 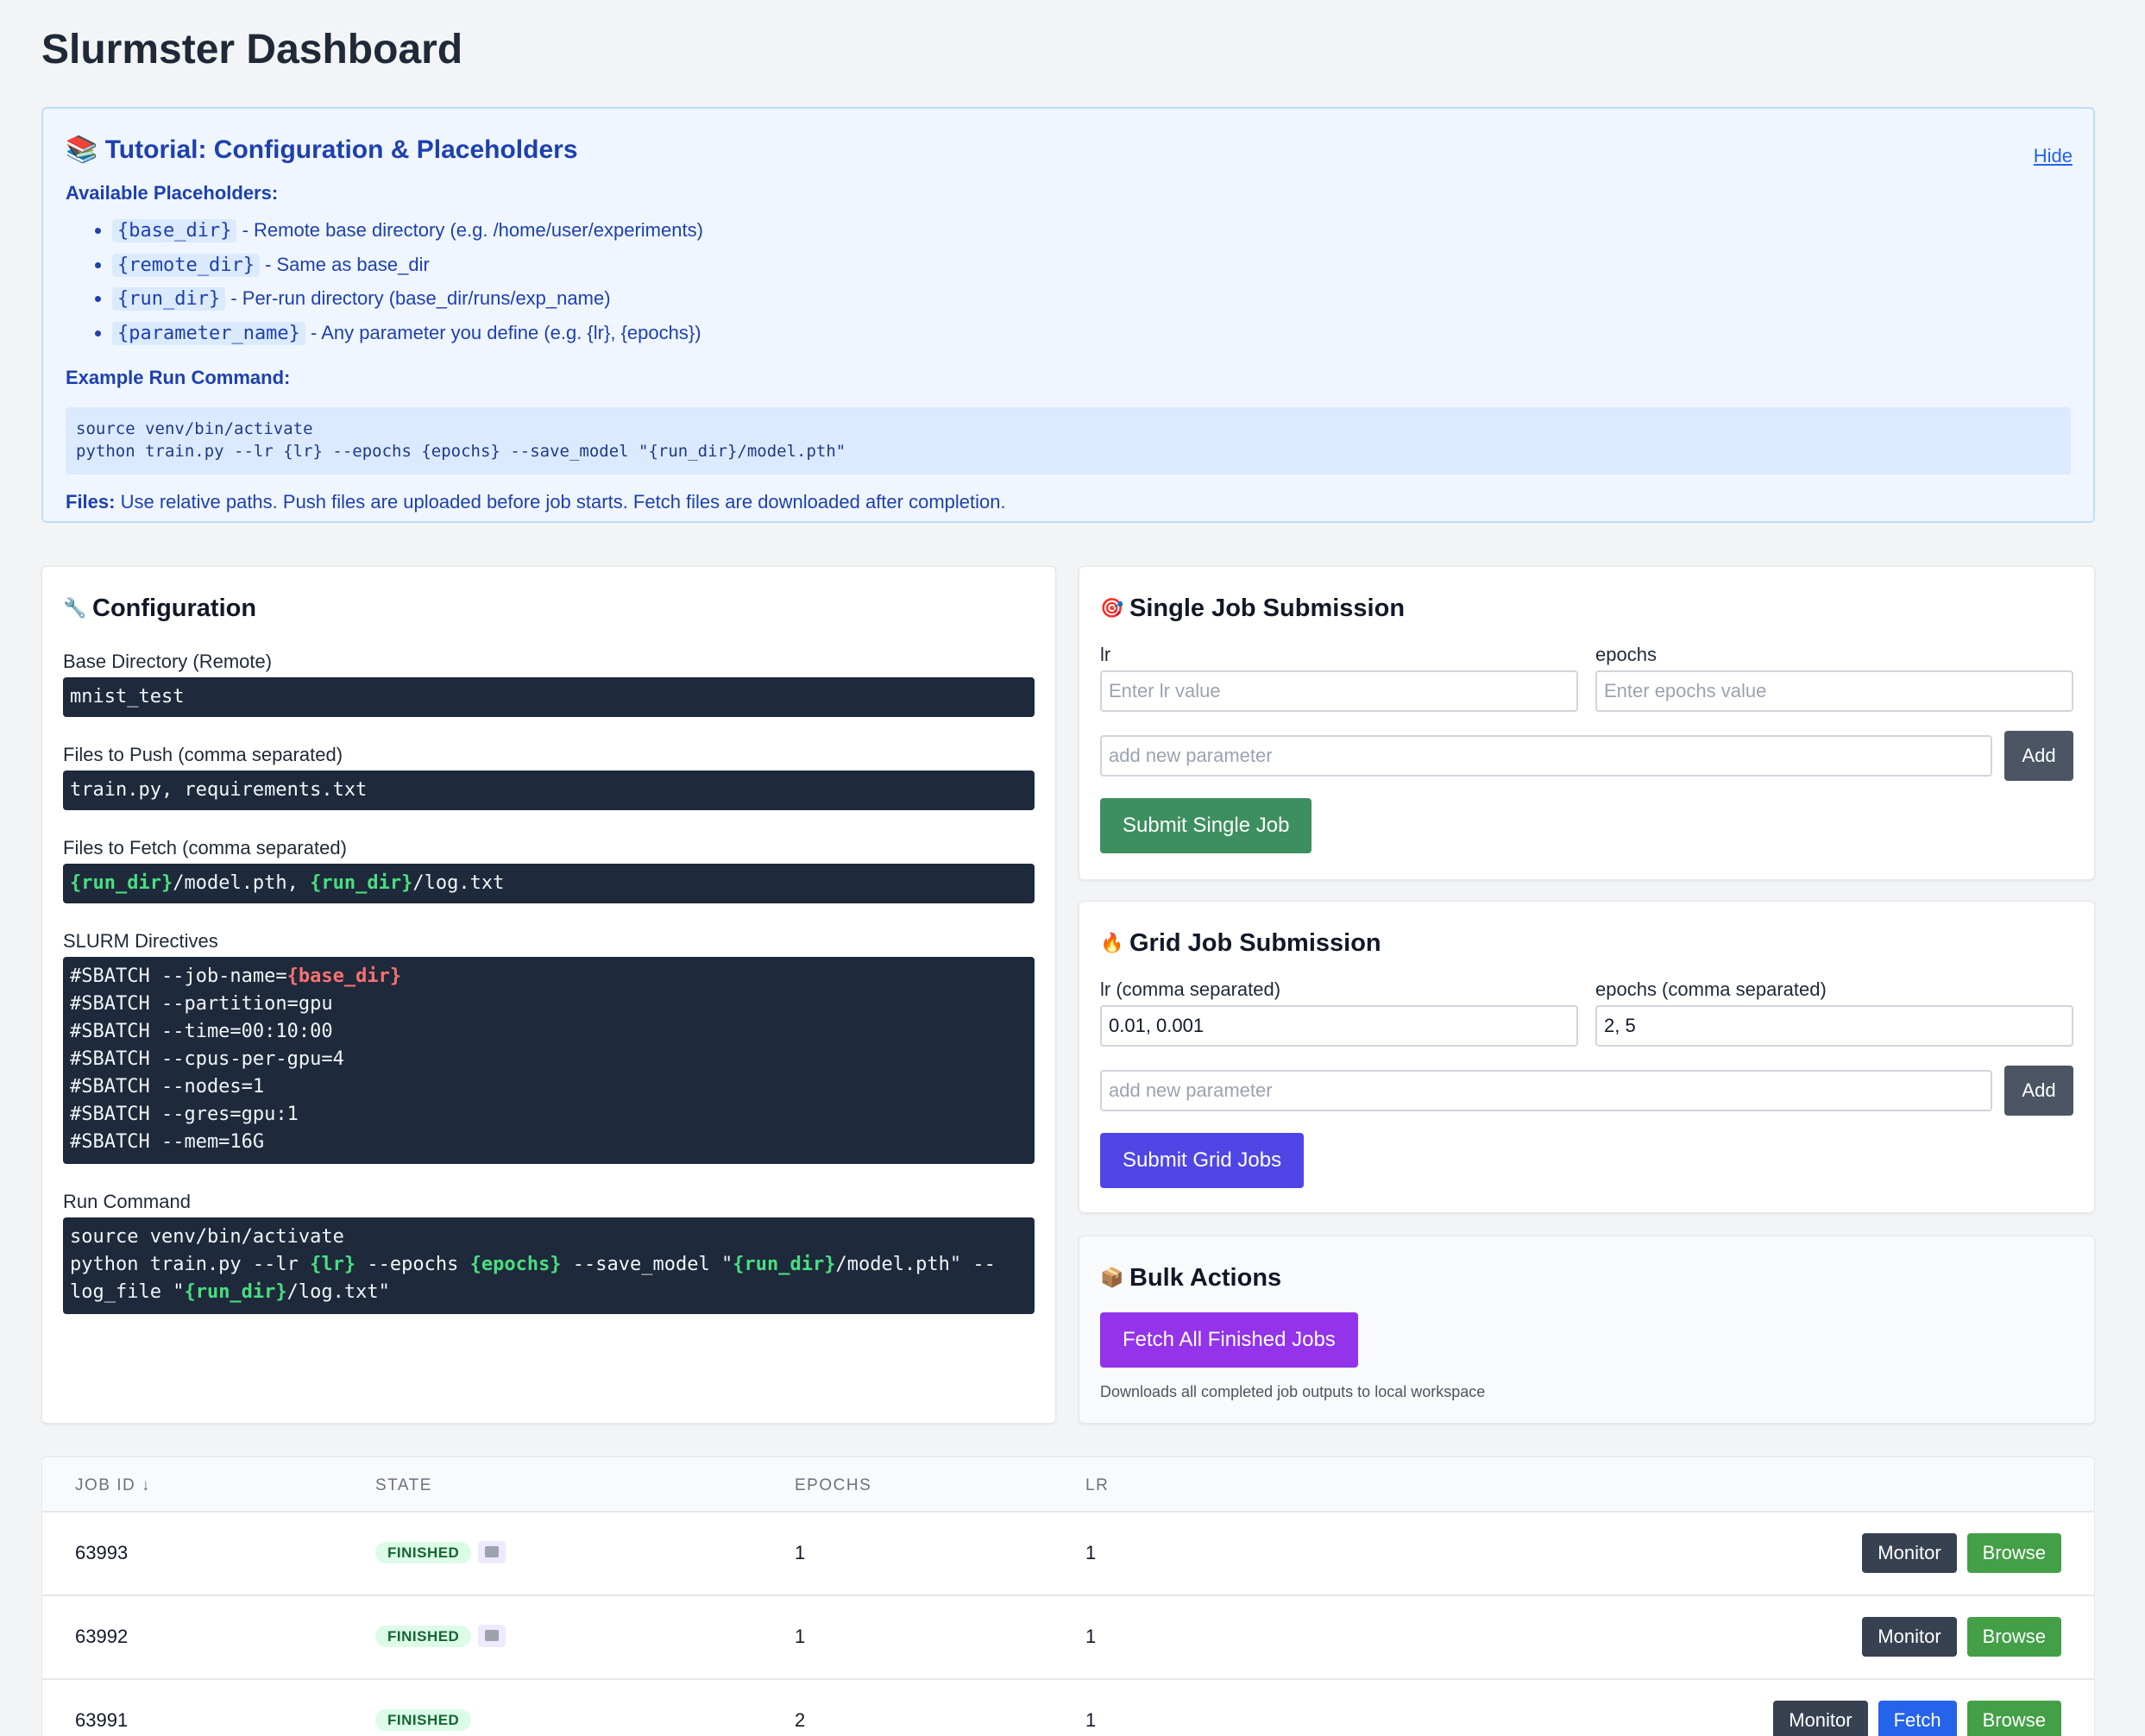 What do you see at coordinates (1105, 654) in the screenshot?
I see `lr-label: lr` at bounding box center [1105, 654].